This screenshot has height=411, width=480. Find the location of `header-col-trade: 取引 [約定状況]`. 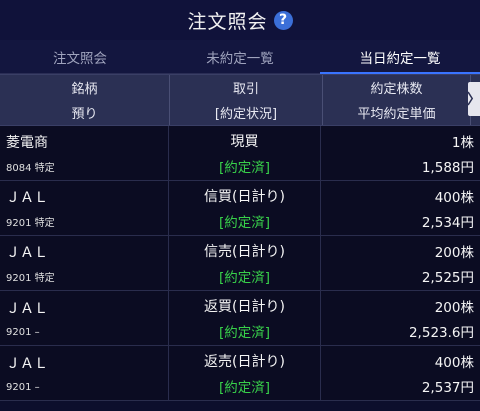

header-col-trade: 取引 [約定状況] is located at coordinates (246, 100).